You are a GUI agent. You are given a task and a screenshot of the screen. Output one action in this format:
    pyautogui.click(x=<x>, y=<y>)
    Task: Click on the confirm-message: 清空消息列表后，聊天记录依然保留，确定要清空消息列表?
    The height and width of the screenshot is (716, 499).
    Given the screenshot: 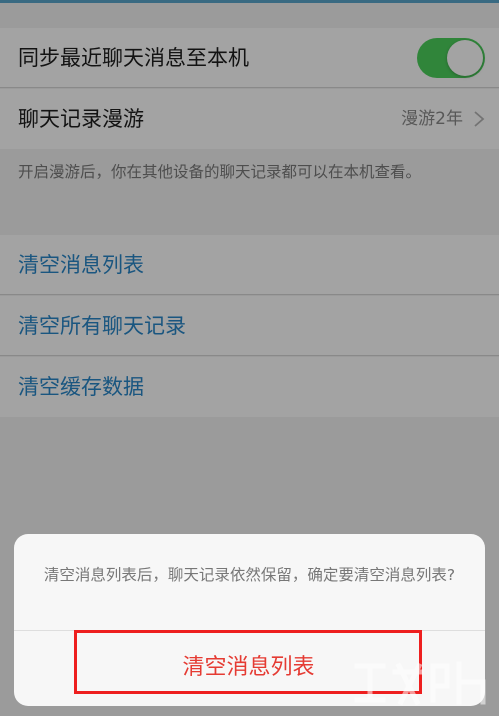 What is the action you would take?
    pyautogui.click(x=249, y=575)
    